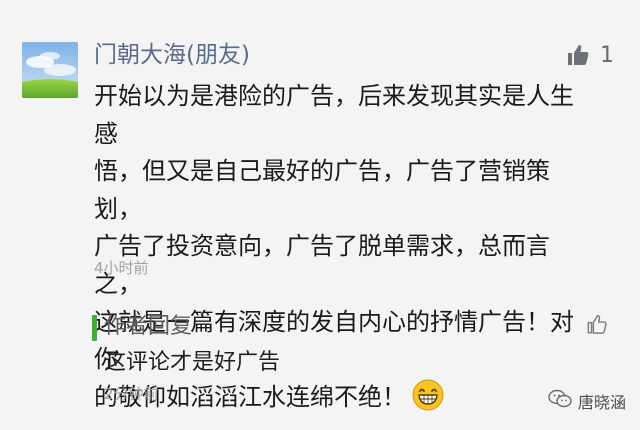 This screenshot has width=640, height=430. Describe the element at coordinates (172, 55) in the screenshot. I see `comment-author: 门朝大海(朋友)` at that location.